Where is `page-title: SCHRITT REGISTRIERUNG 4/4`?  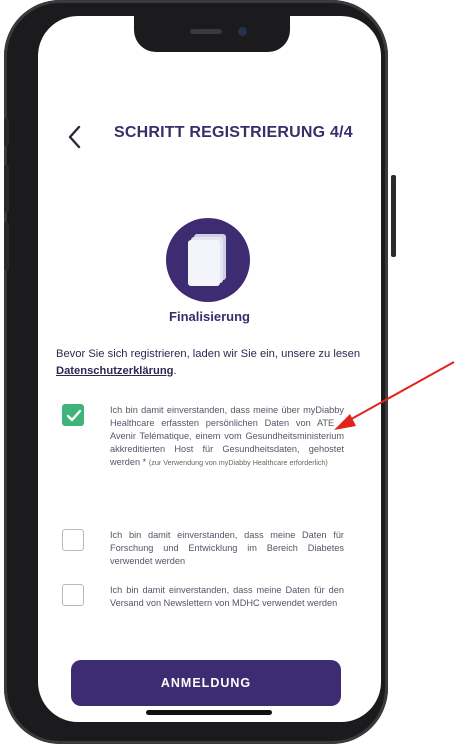 page-title: SCHRITT REGISTRIERUNG 4/4 is located at coordinates (233, 132).